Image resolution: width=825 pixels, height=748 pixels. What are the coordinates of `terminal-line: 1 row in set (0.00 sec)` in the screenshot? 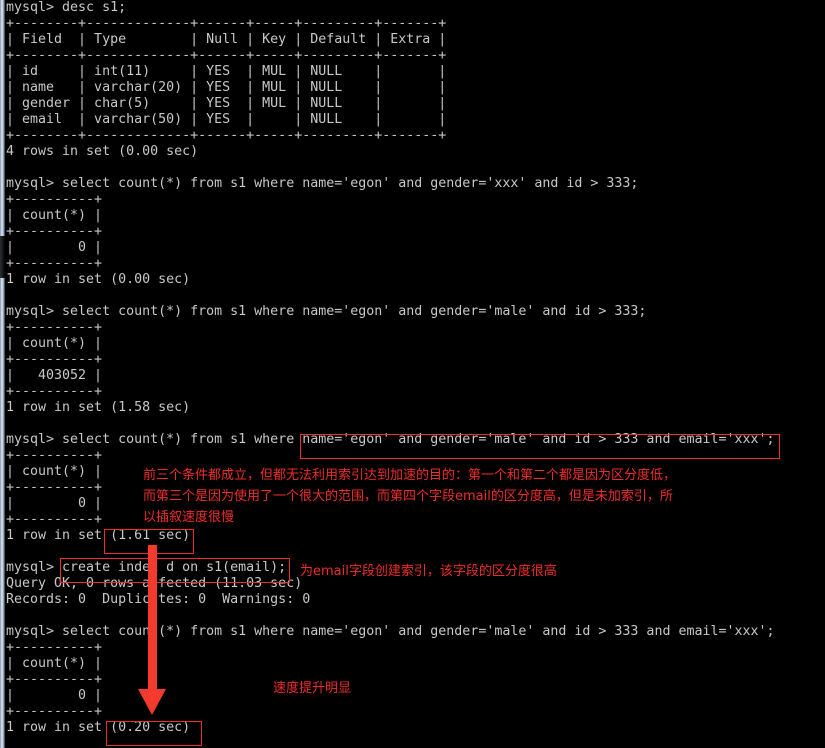 It's located at (98, 279).